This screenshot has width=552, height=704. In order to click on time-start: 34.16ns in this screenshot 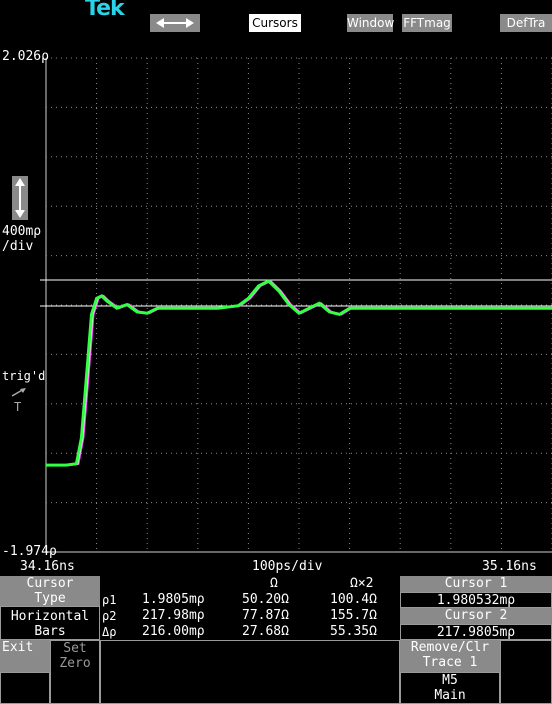, I will do `click(47, 566)`.